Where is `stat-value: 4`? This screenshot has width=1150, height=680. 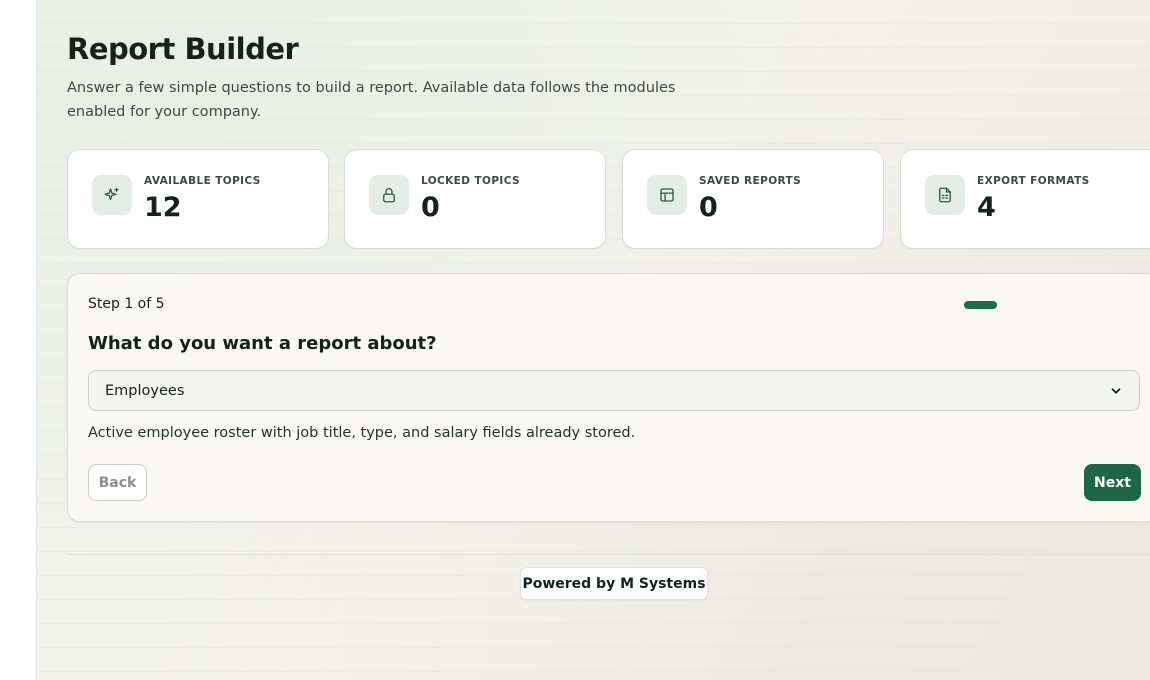 stat-value: 4 is located at coordinates (986, 207).